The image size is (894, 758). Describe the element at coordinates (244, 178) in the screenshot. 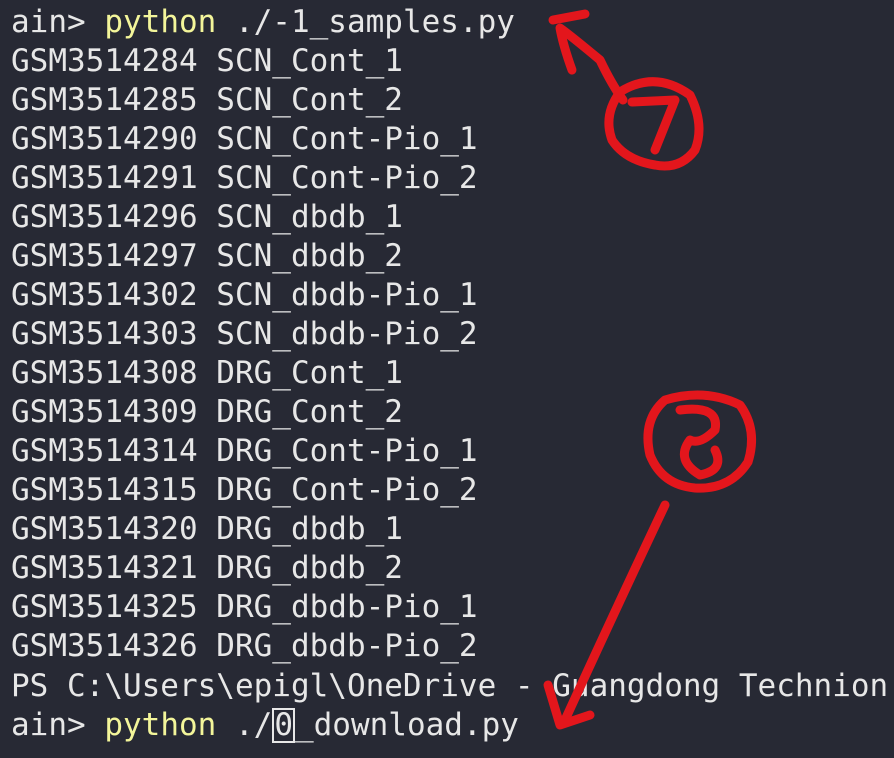

I see `output-line: GSM3514291 SCN_Cont-Pio_2` at that location.